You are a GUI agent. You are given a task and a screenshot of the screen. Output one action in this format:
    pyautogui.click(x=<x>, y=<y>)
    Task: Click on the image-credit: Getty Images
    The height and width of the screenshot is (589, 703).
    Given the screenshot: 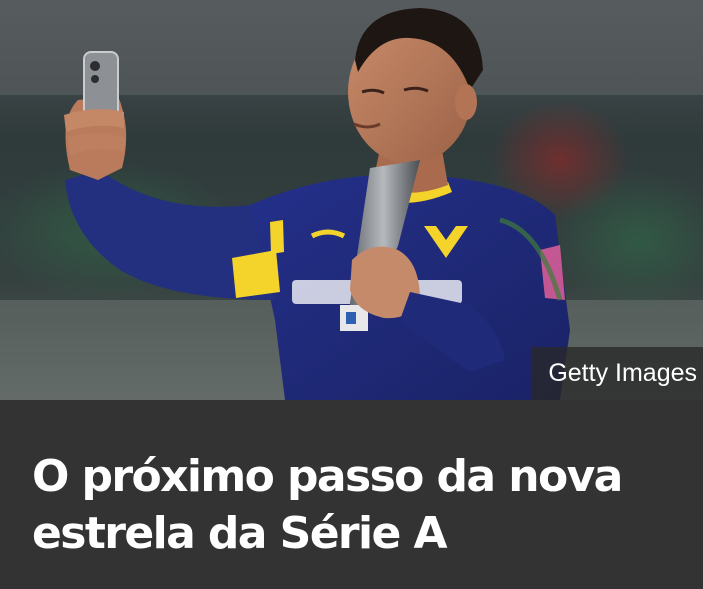 What is the action you would take?
    pyautogui.click(x=617, y=373)
    